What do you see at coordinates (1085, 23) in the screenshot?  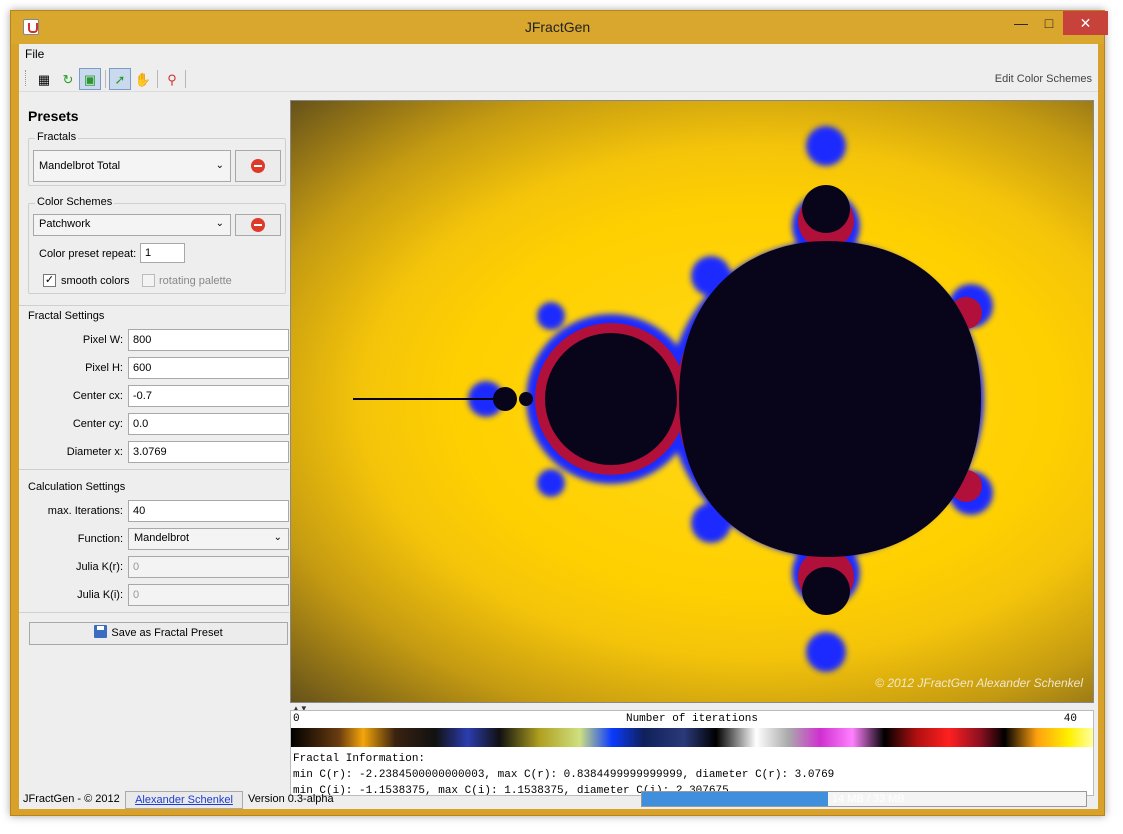 I see `close-button: ✕` at bounding box center [1085, 23].